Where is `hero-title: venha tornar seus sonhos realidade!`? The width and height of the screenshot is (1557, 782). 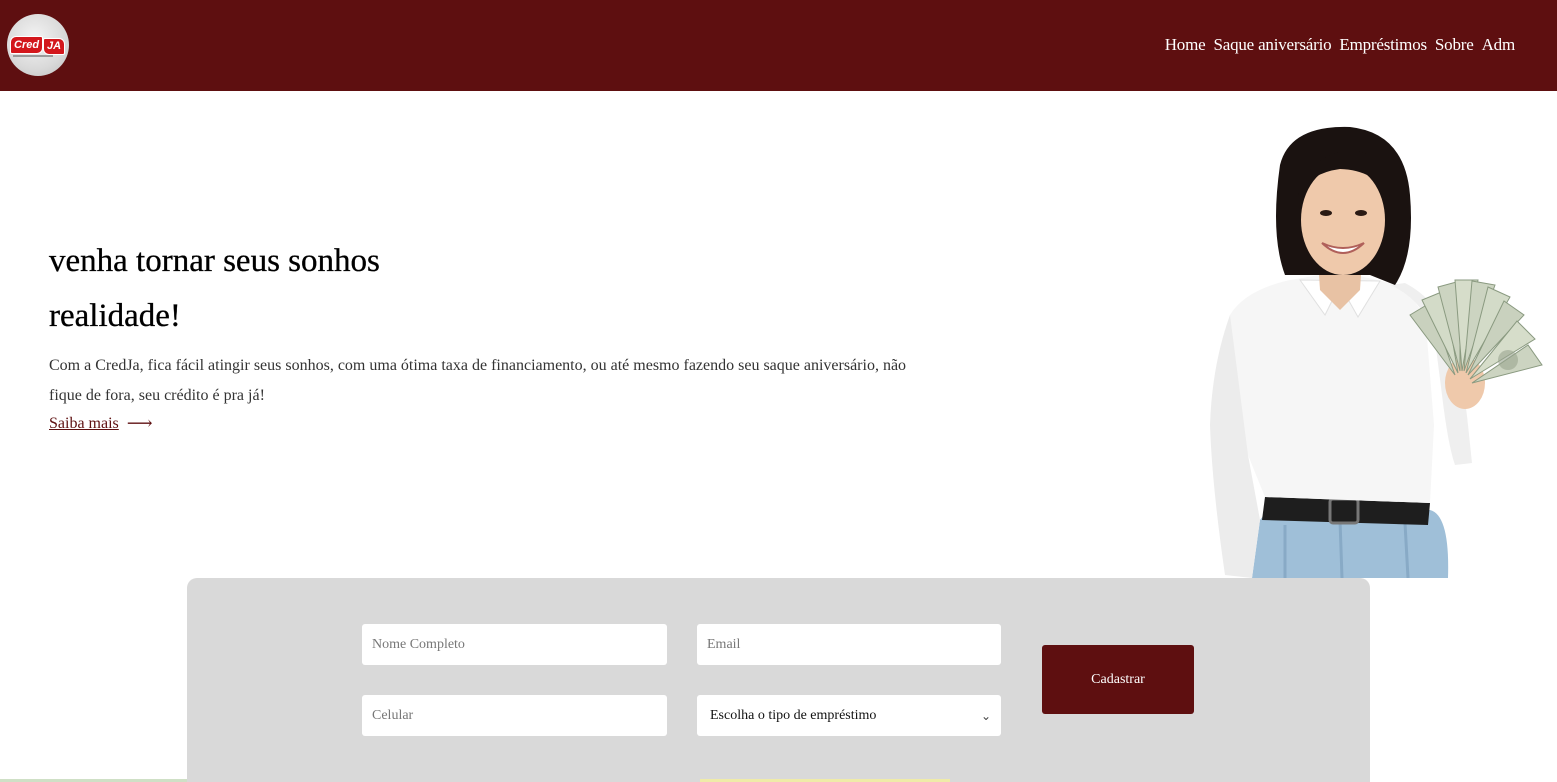
hero-title: venha tornar seus sonhos realidade! is located at coordinates (349, 289).